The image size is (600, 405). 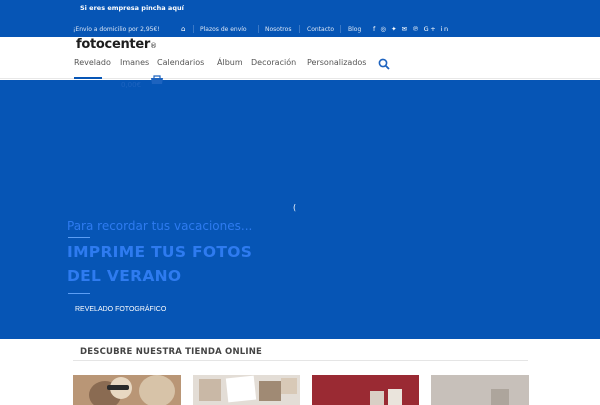 What do you see at coordinates (171, 352) in the screenshot?
I see `store-section-title: DESCUBRE NUESTRA TIENDA ONLINE` at bounding box center [171, 352].